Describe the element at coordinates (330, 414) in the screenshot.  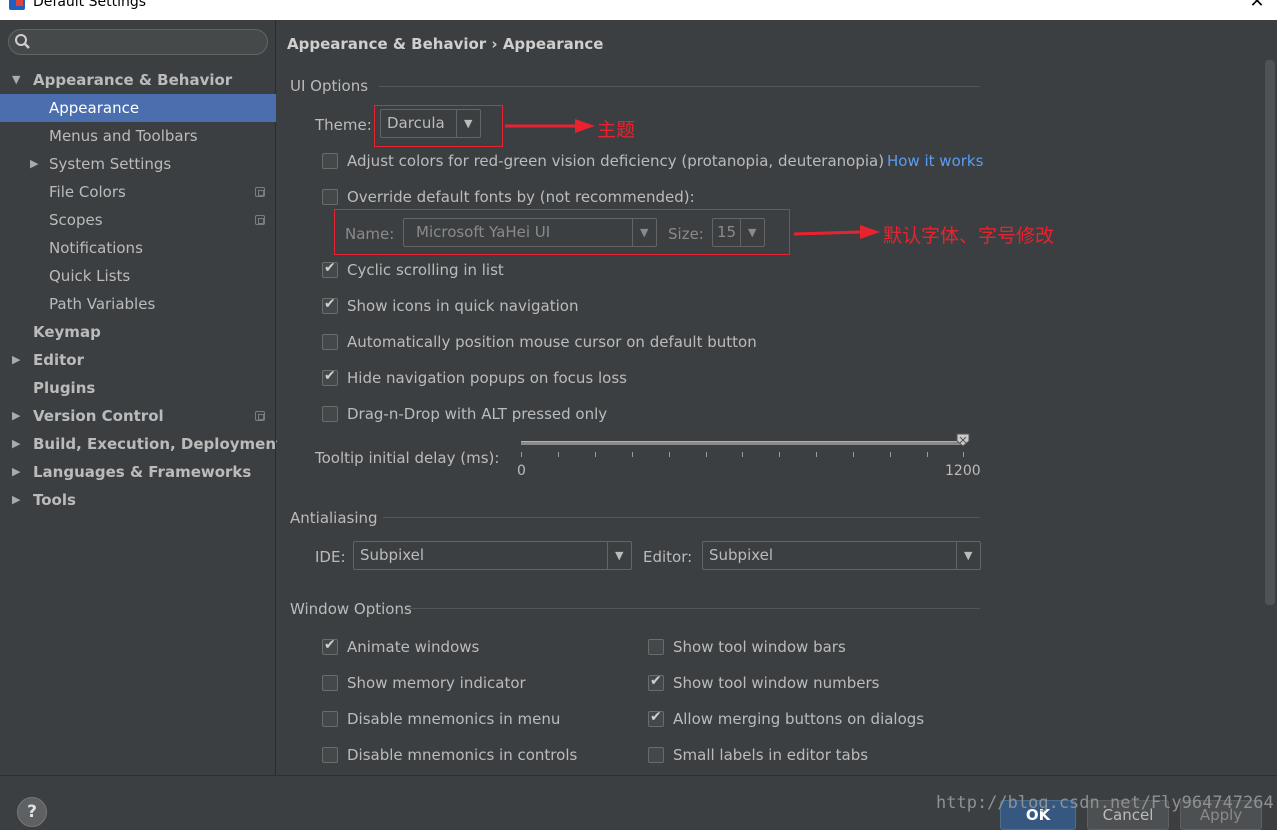
I see `drag-drop-checkbox` at that location.